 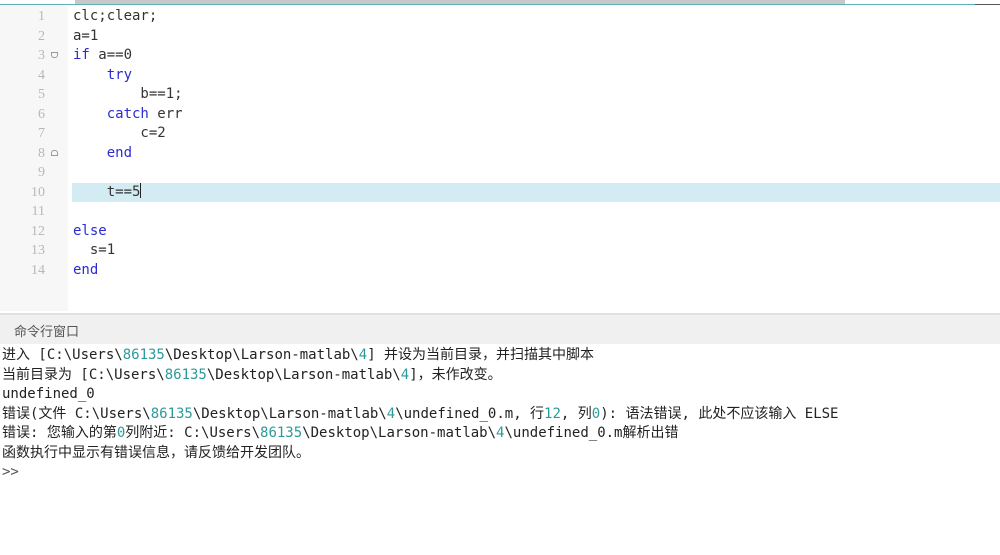 I want to click on code-line: 14 end, so click(x=500, y=271).